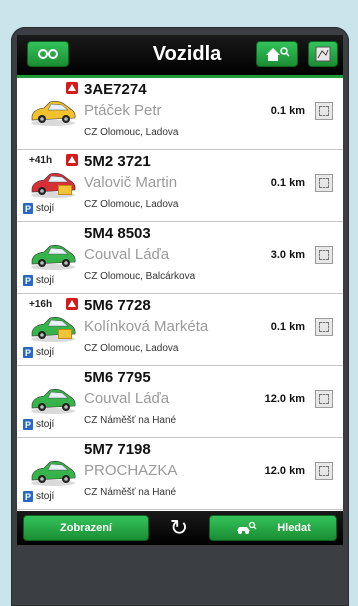 This screenshot has height=606, width=358. Describe the element at coordinates (117, 449) in the screenshot. I see `vehicle-plate: 5M7 7198` at that location.